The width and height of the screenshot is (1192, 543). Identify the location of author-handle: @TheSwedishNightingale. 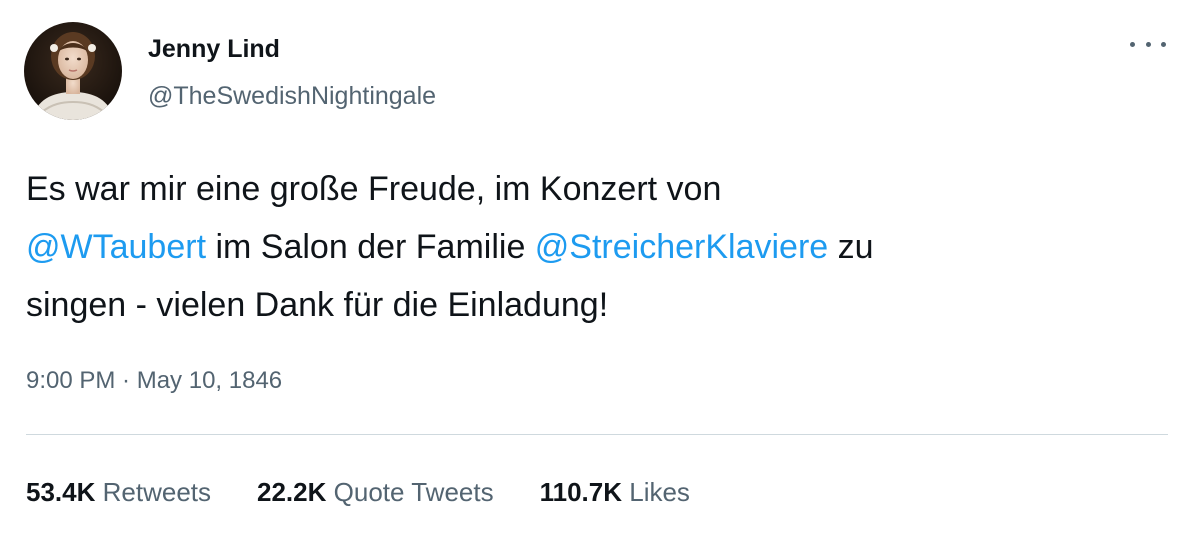
(292, 96).